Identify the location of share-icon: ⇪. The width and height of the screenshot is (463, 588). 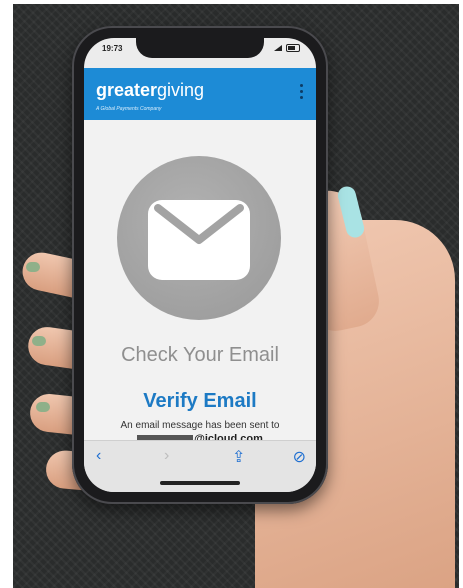
(238, 457).